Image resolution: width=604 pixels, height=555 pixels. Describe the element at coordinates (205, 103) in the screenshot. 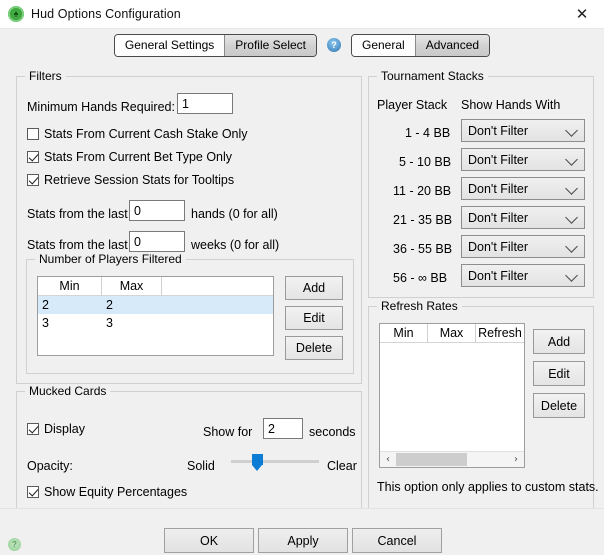

I see `minimum-hands-input: 1` at that location.